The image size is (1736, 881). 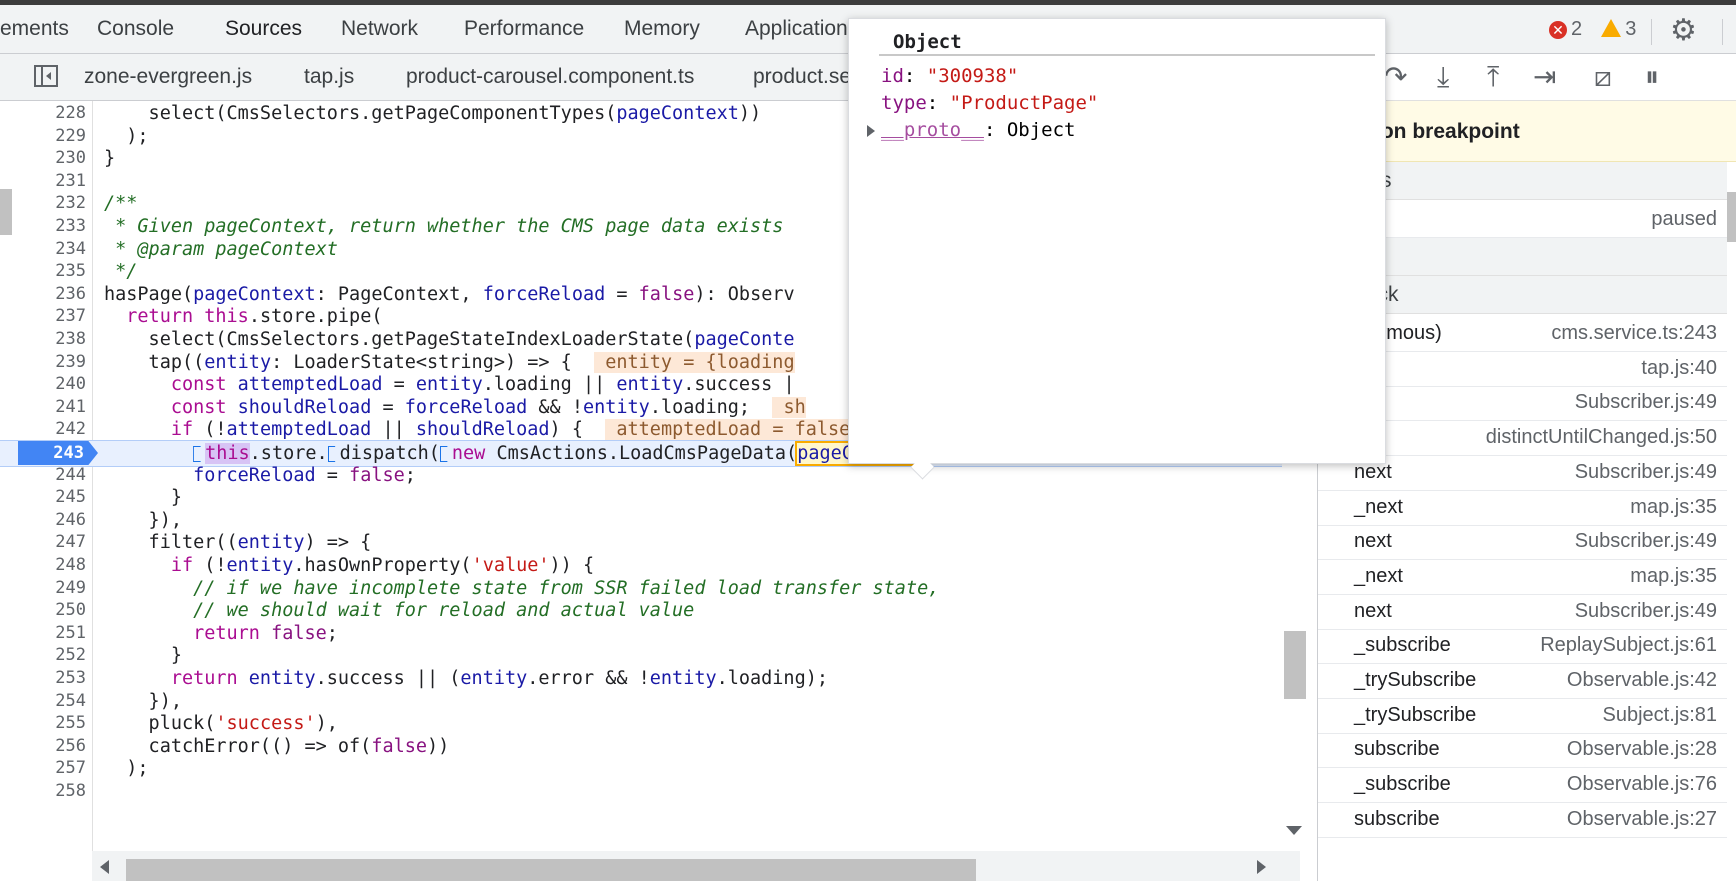 I want to click on editor-vertical-scrollbar-thumb, so click(x=1295, y=665).